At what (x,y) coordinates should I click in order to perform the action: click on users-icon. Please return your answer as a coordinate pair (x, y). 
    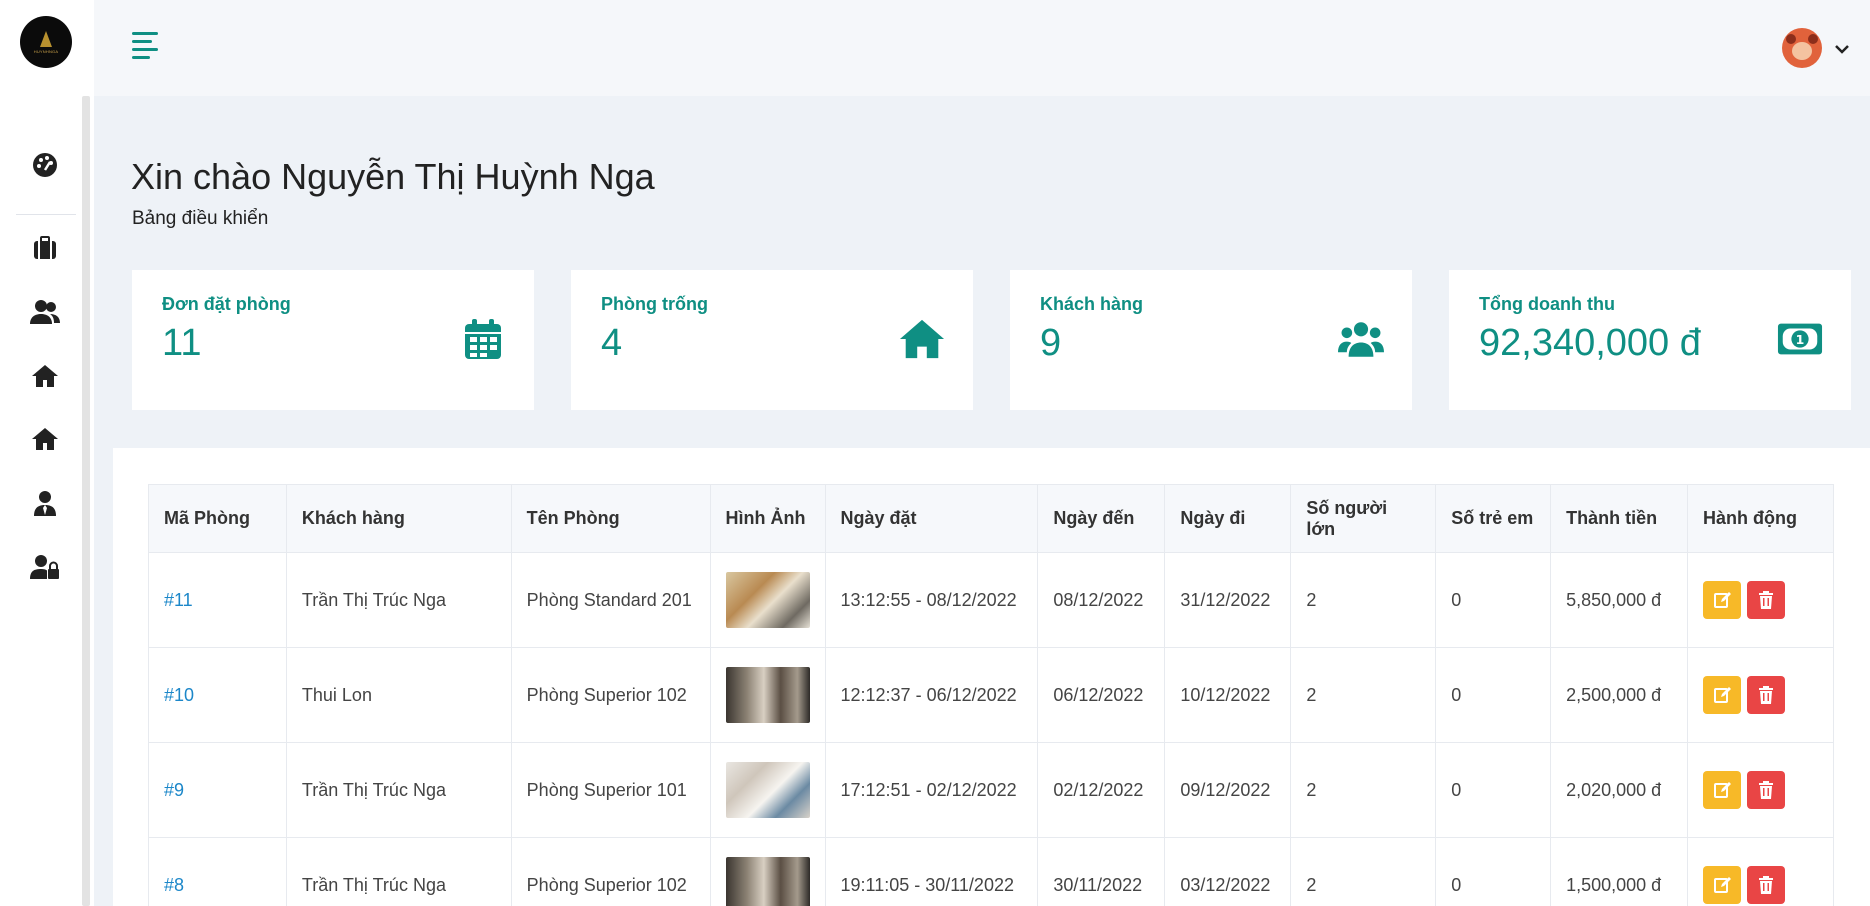
    Looking at the image, I should click on (45, 312).